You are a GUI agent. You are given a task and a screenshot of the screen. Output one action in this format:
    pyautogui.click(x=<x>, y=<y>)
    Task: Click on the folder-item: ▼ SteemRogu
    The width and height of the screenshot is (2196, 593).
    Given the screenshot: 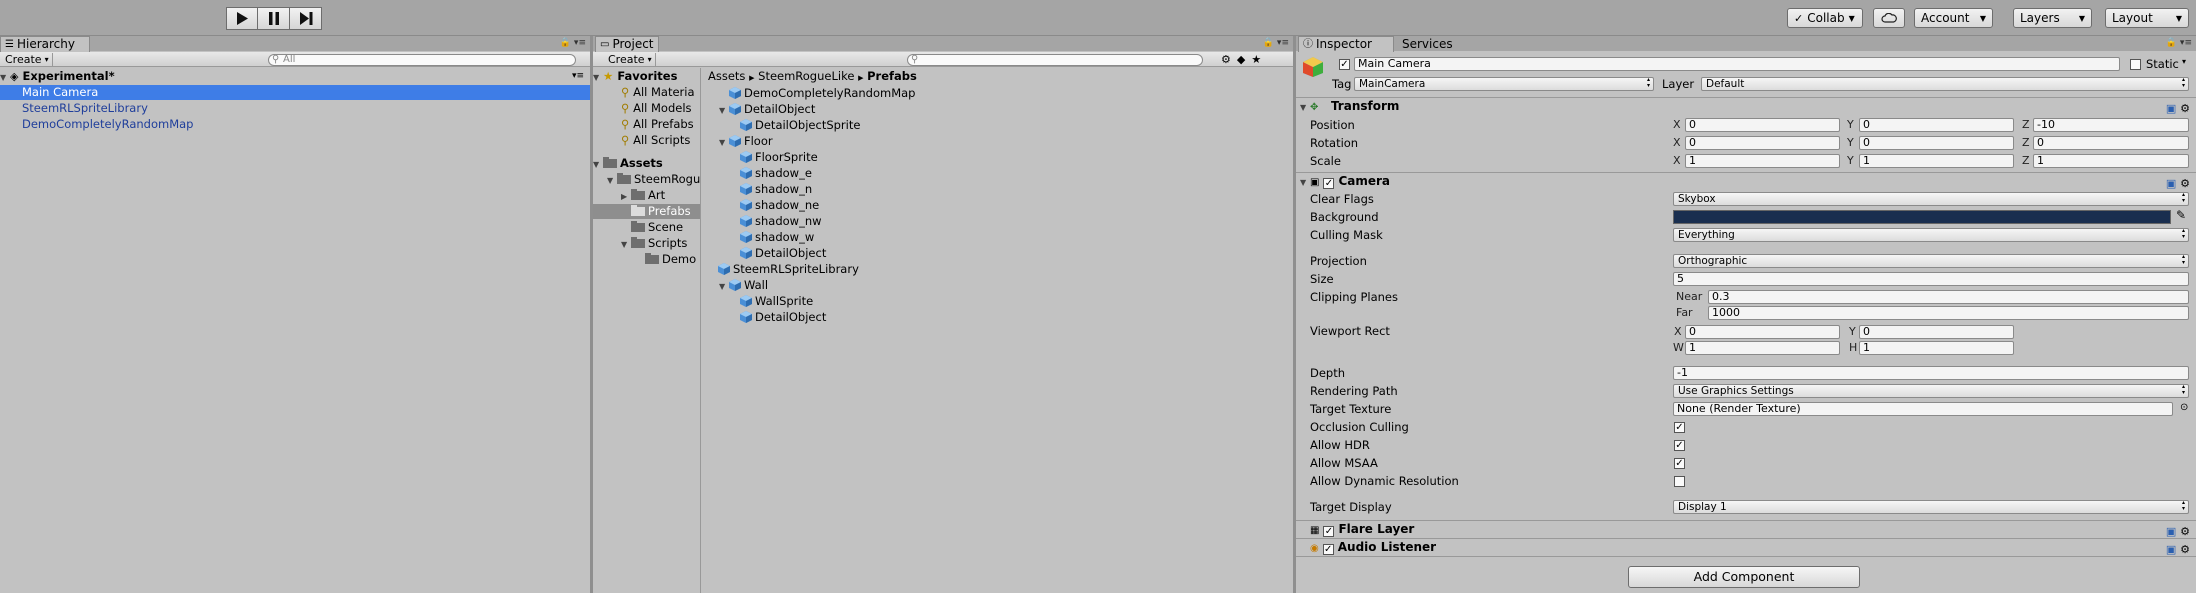 What is the action you would take?
    pyautogui.click(x=653, y=179)
    